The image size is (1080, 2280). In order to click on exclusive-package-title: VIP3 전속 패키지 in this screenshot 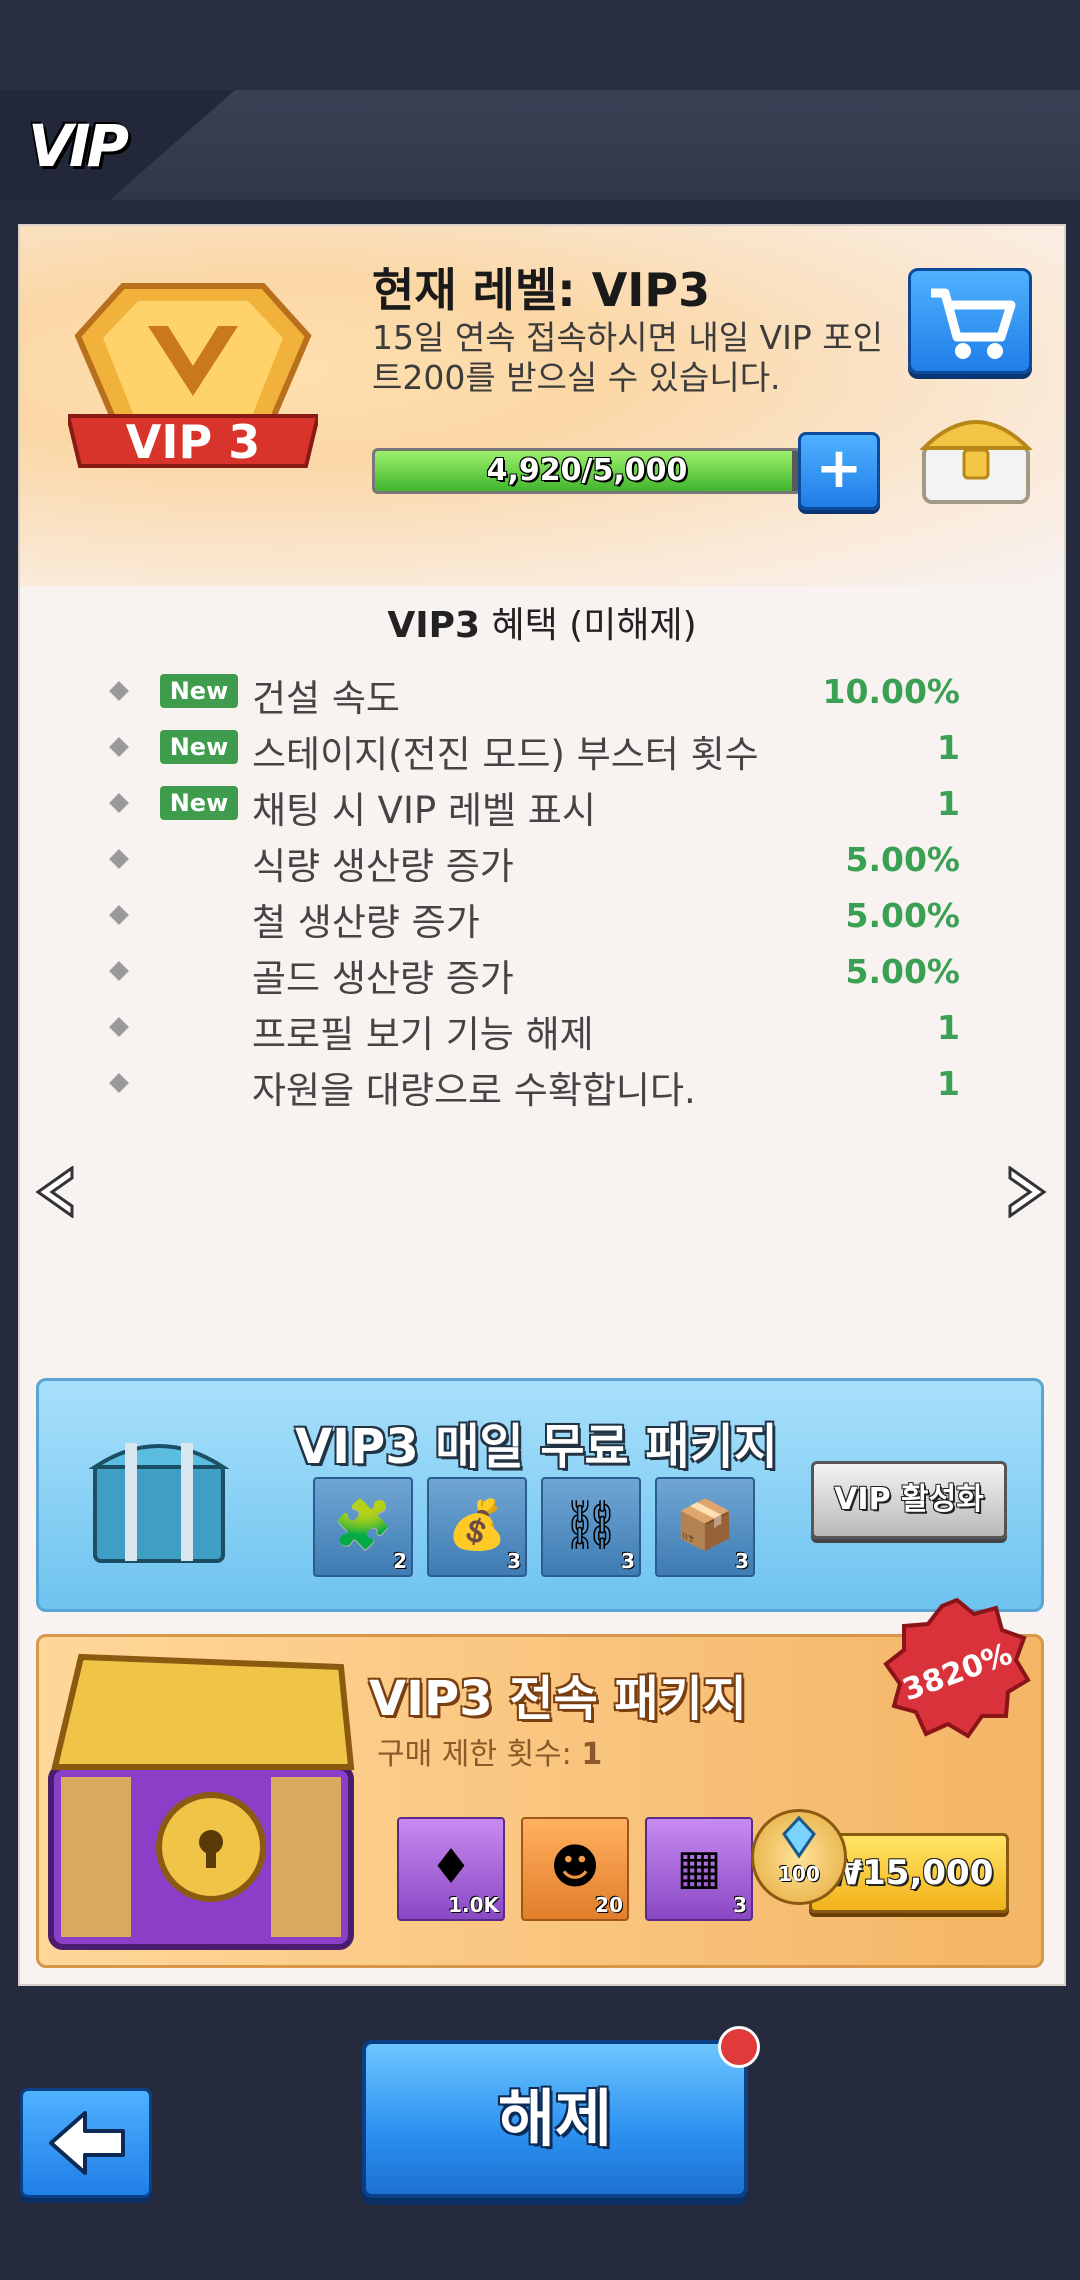, I will do `click(558, 1699)`.